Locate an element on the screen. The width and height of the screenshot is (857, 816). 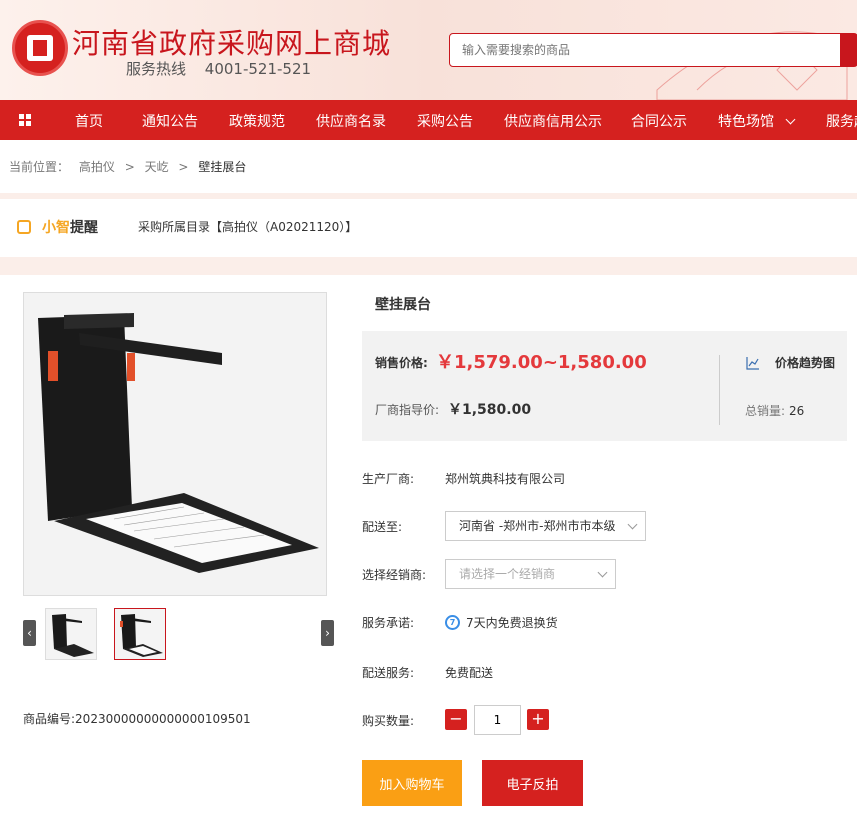
guide-price: ￥1,580.00 is located at coordinates (490, 410).